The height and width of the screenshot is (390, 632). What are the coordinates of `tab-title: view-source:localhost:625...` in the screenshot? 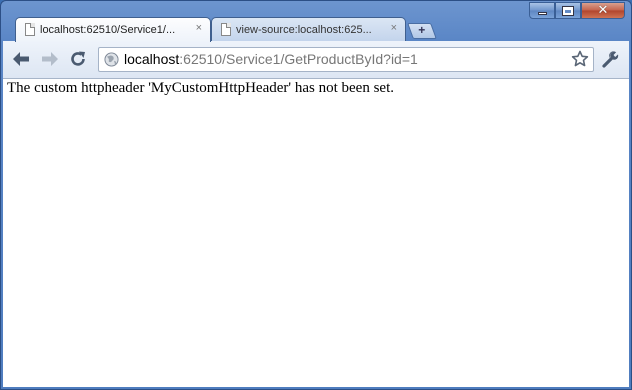 It's located at (304, 29).